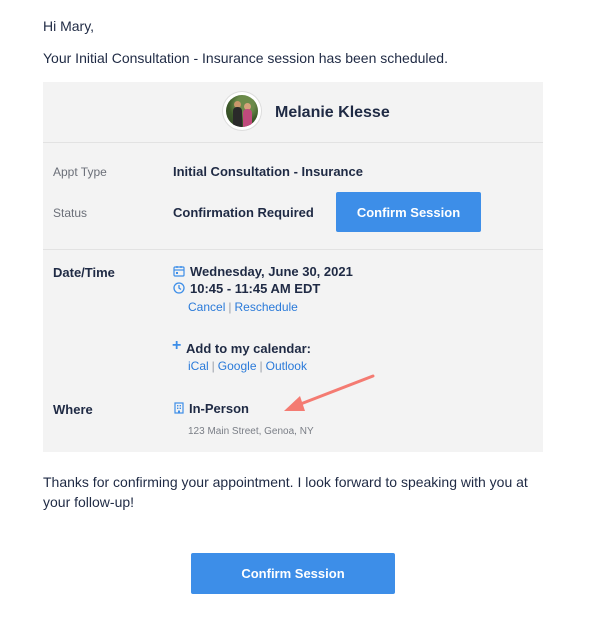 This screenshot has height=619, width=596. I want to click on cancel-link: Cancel, so click(206, 307).